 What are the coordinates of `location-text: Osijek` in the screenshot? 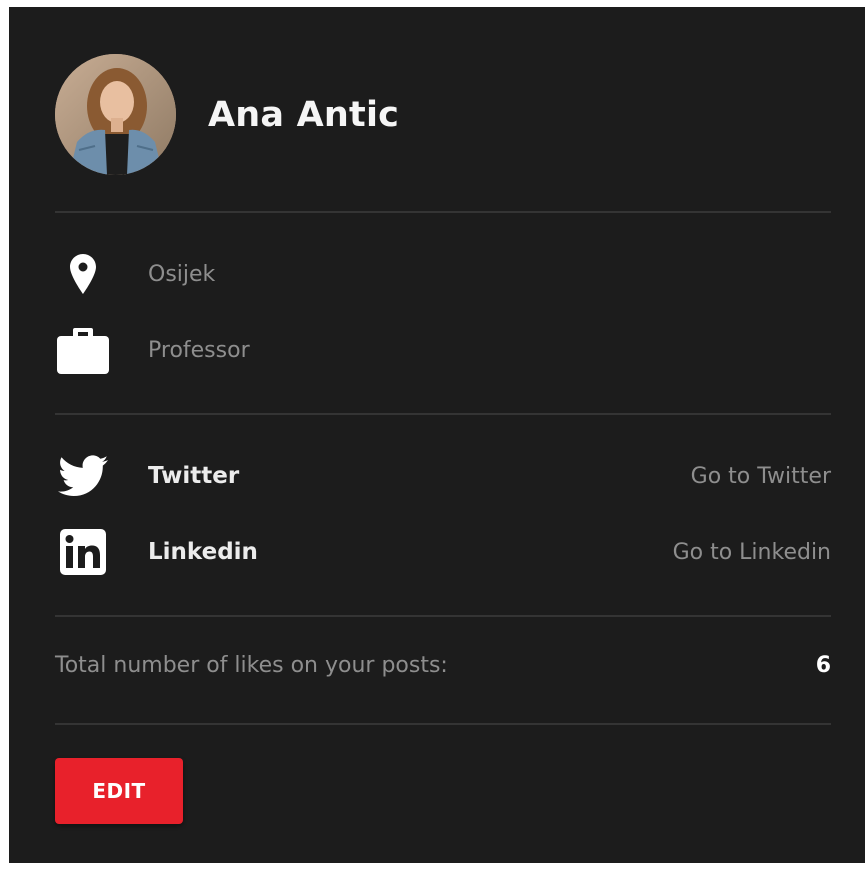 It's located at (182, 274).